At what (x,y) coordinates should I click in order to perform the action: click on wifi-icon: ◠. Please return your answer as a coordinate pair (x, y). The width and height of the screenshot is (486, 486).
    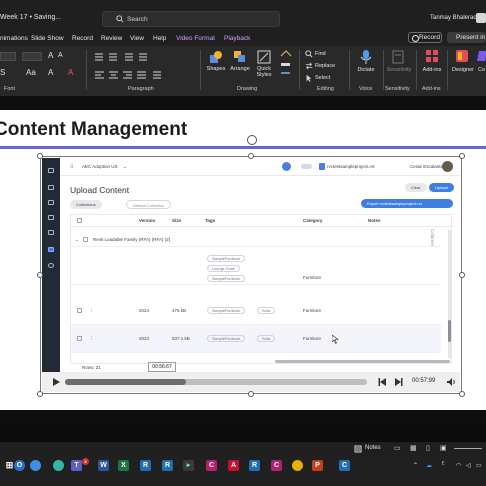
    Looking at the image, I should click on (458, 465).